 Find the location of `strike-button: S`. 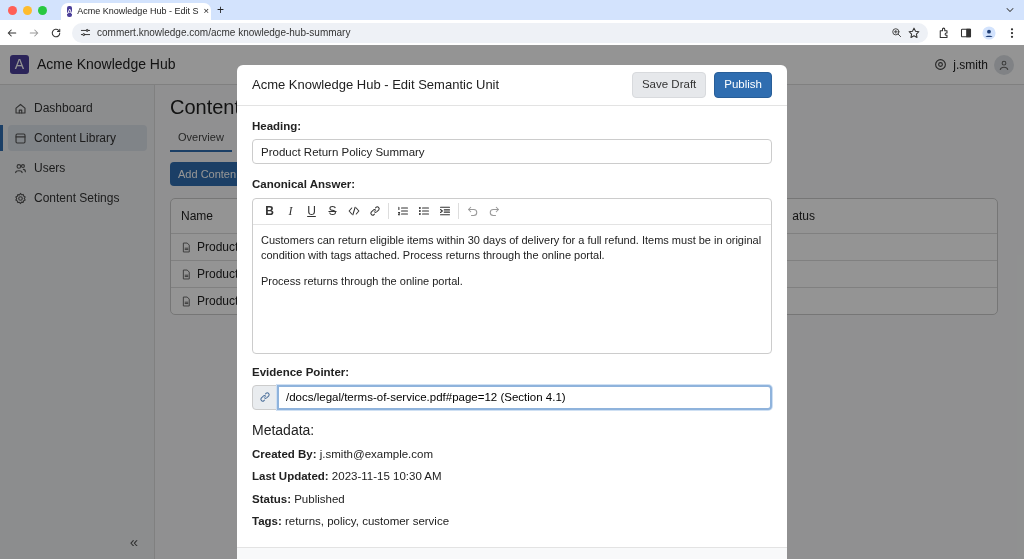

strike-button: S is located at coordinates (332, 211).